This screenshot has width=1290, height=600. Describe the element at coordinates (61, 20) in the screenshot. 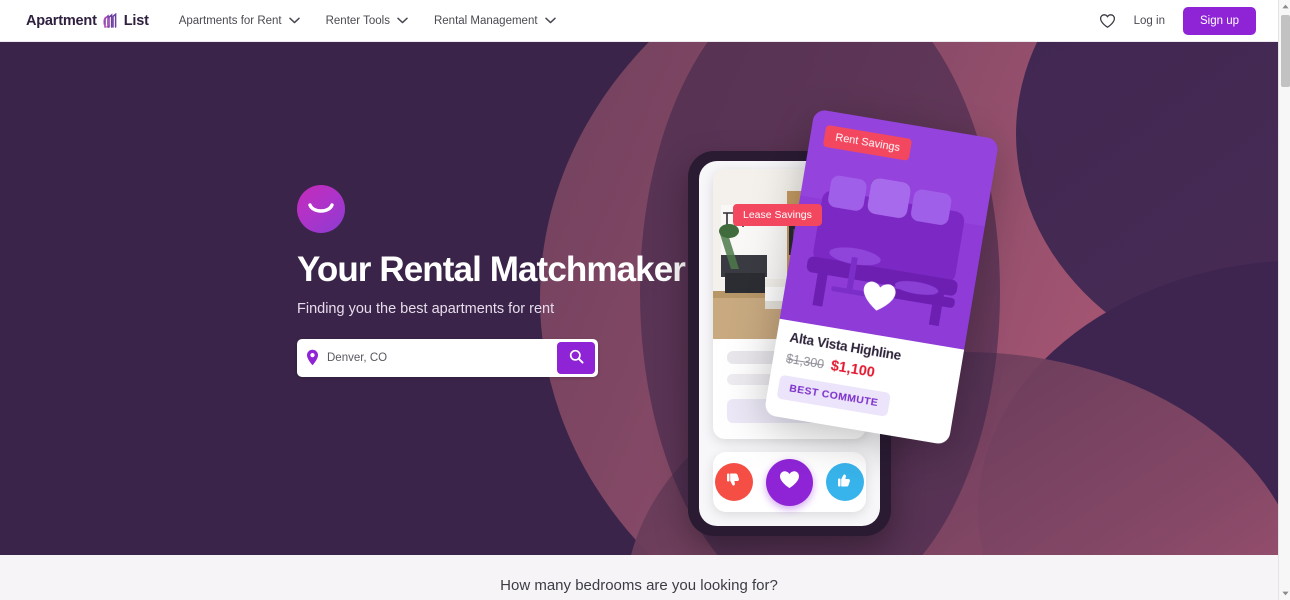

I see `brand-name-first: Apartment` at that location.